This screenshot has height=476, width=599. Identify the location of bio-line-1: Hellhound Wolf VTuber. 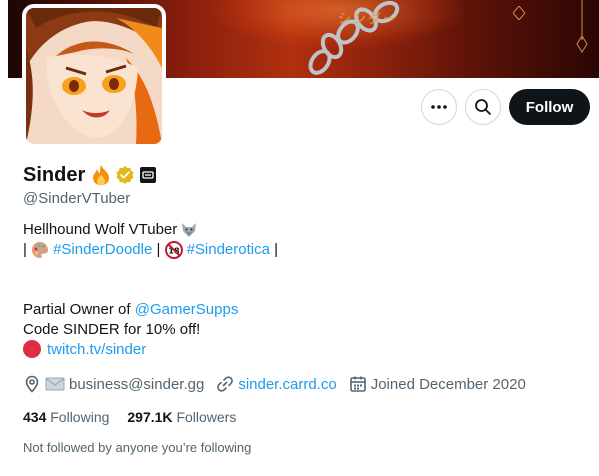
(303, 230).